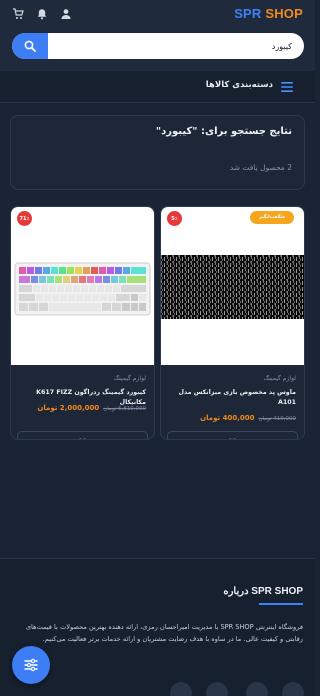 The height and width of the screenshot is (696, 320). I want to click on amazing-badge-text: شگفت‌انگیز, so click(272, 217).